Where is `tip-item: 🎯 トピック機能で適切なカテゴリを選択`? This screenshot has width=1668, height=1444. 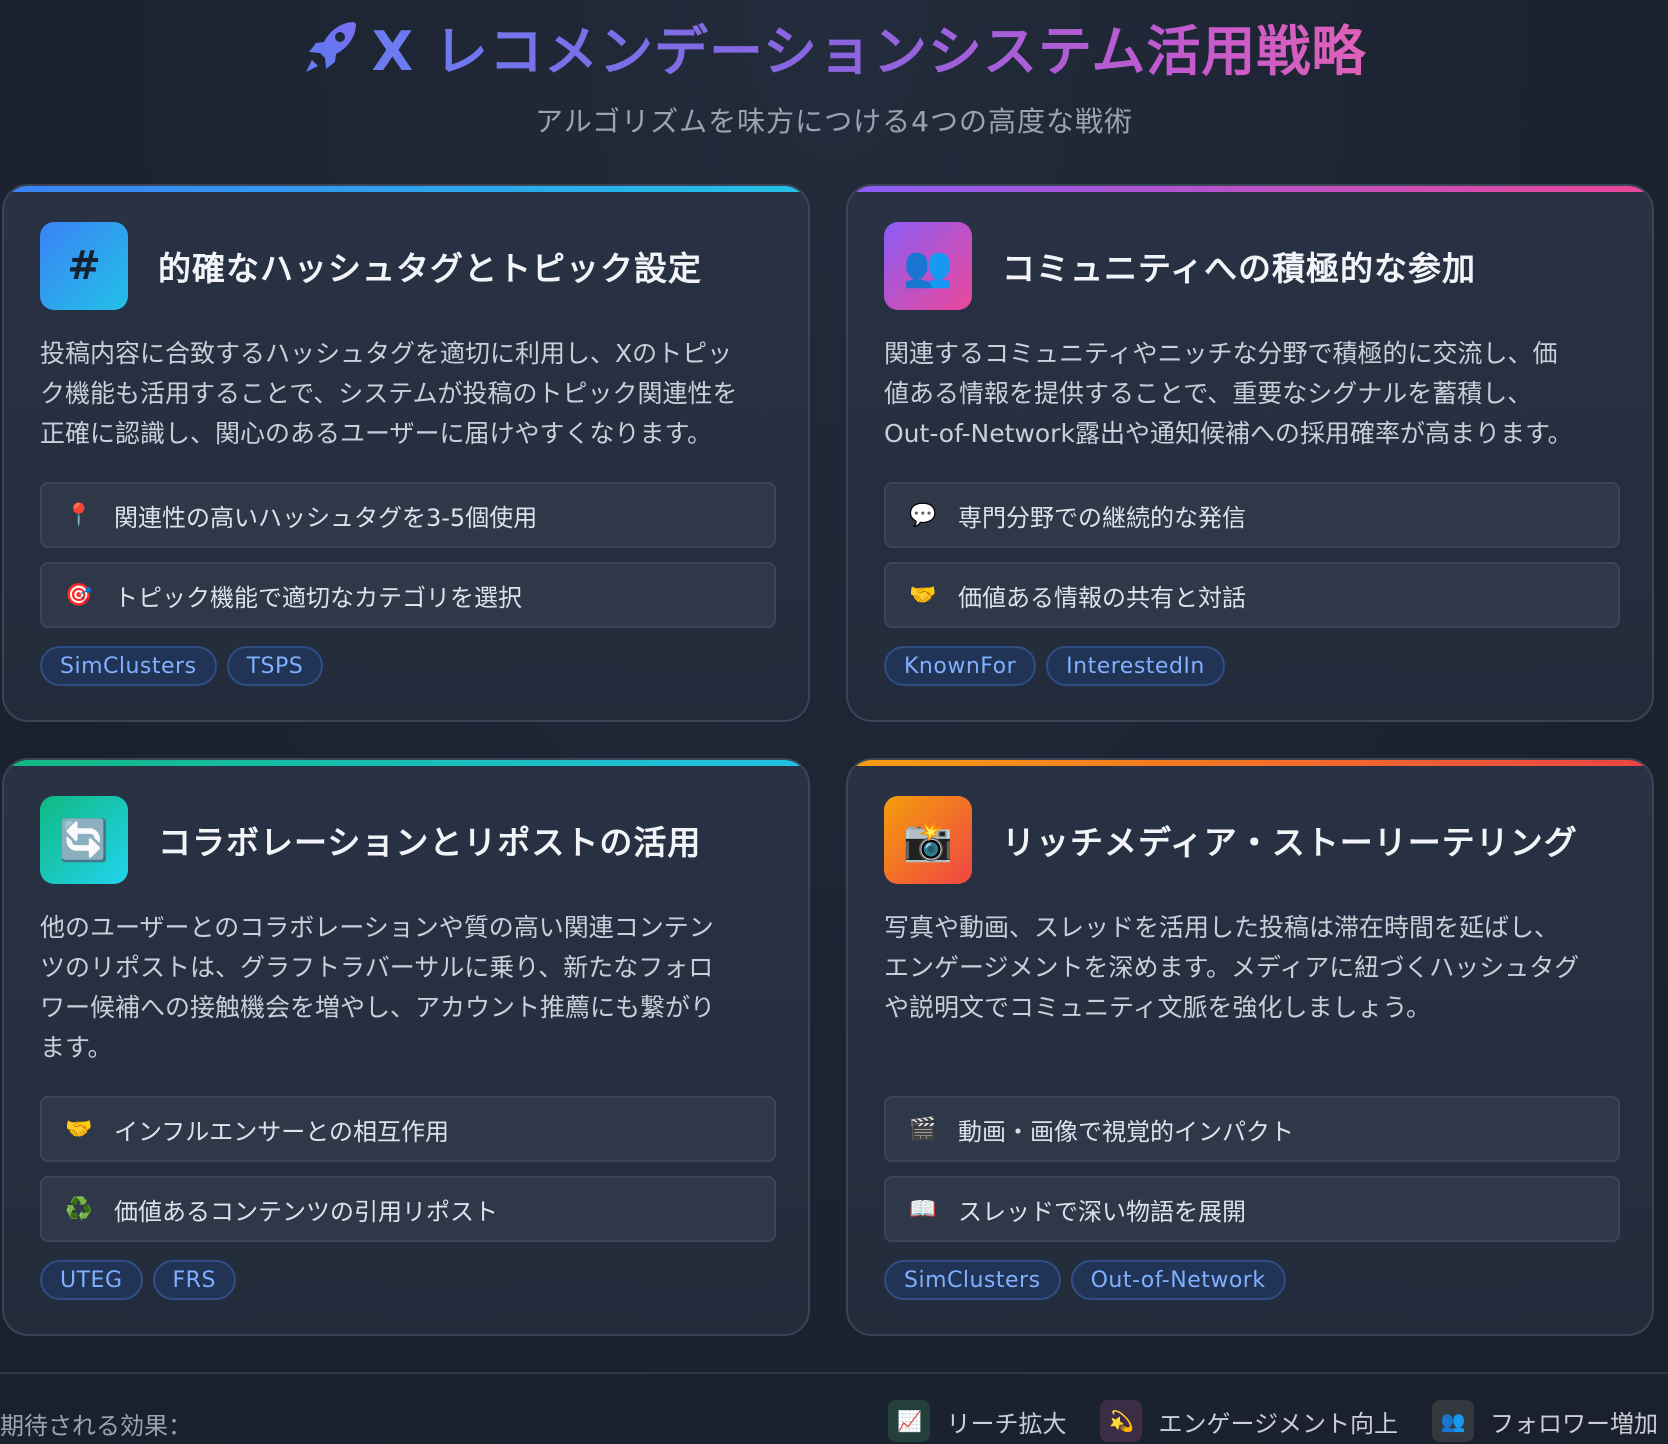 tip-item: 🎯 トピック機能で適切なカテゴリを選択 is located at coordinates (408, 595).